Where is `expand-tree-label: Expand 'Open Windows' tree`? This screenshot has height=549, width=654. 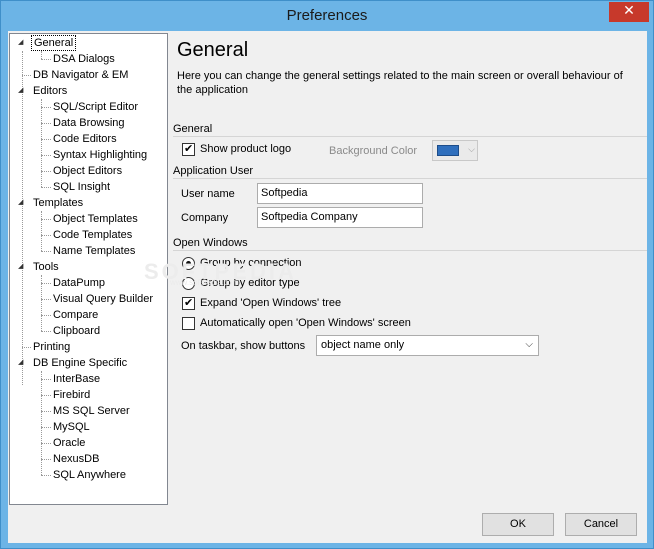
expand-tree-label: Expand 'Open Windows' tree is located at coordinates (271, 303).